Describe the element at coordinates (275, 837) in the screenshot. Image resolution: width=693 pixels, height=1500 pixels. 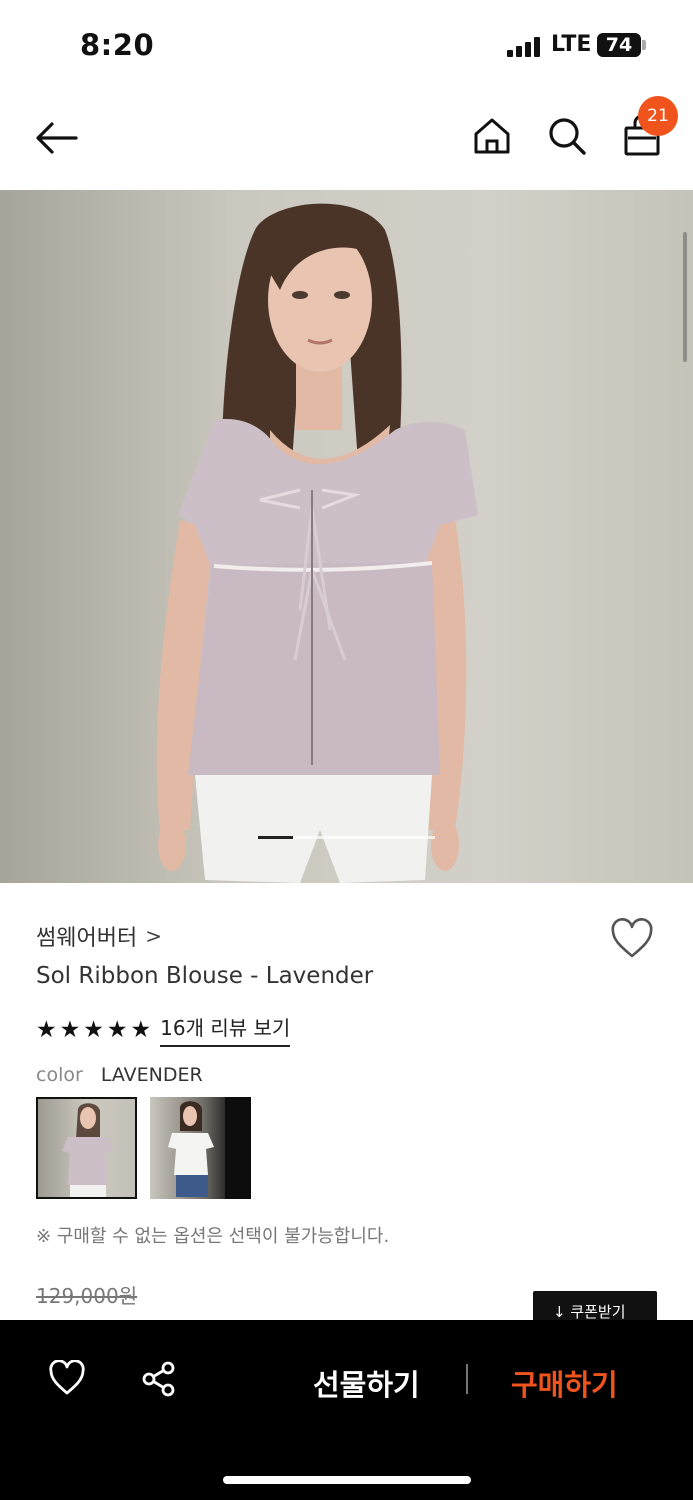
I see `carousel-indicator-active` at that location.